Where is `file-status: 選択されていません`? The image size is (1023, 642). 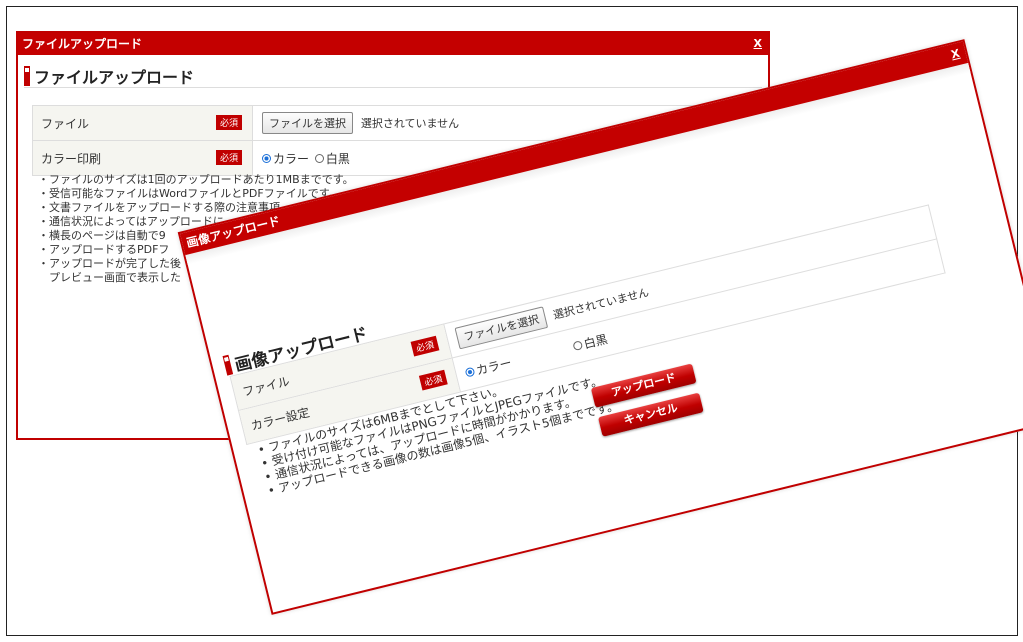
file-status: 選択されていません is located at coordinates (410, 123).